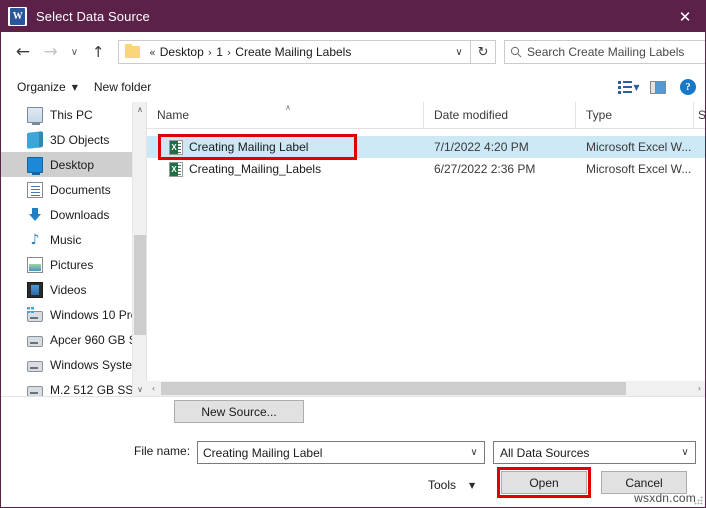 The height and width of the screenshot is (508, 706). I want to click on windows-drive-icon, so click(35, 314).